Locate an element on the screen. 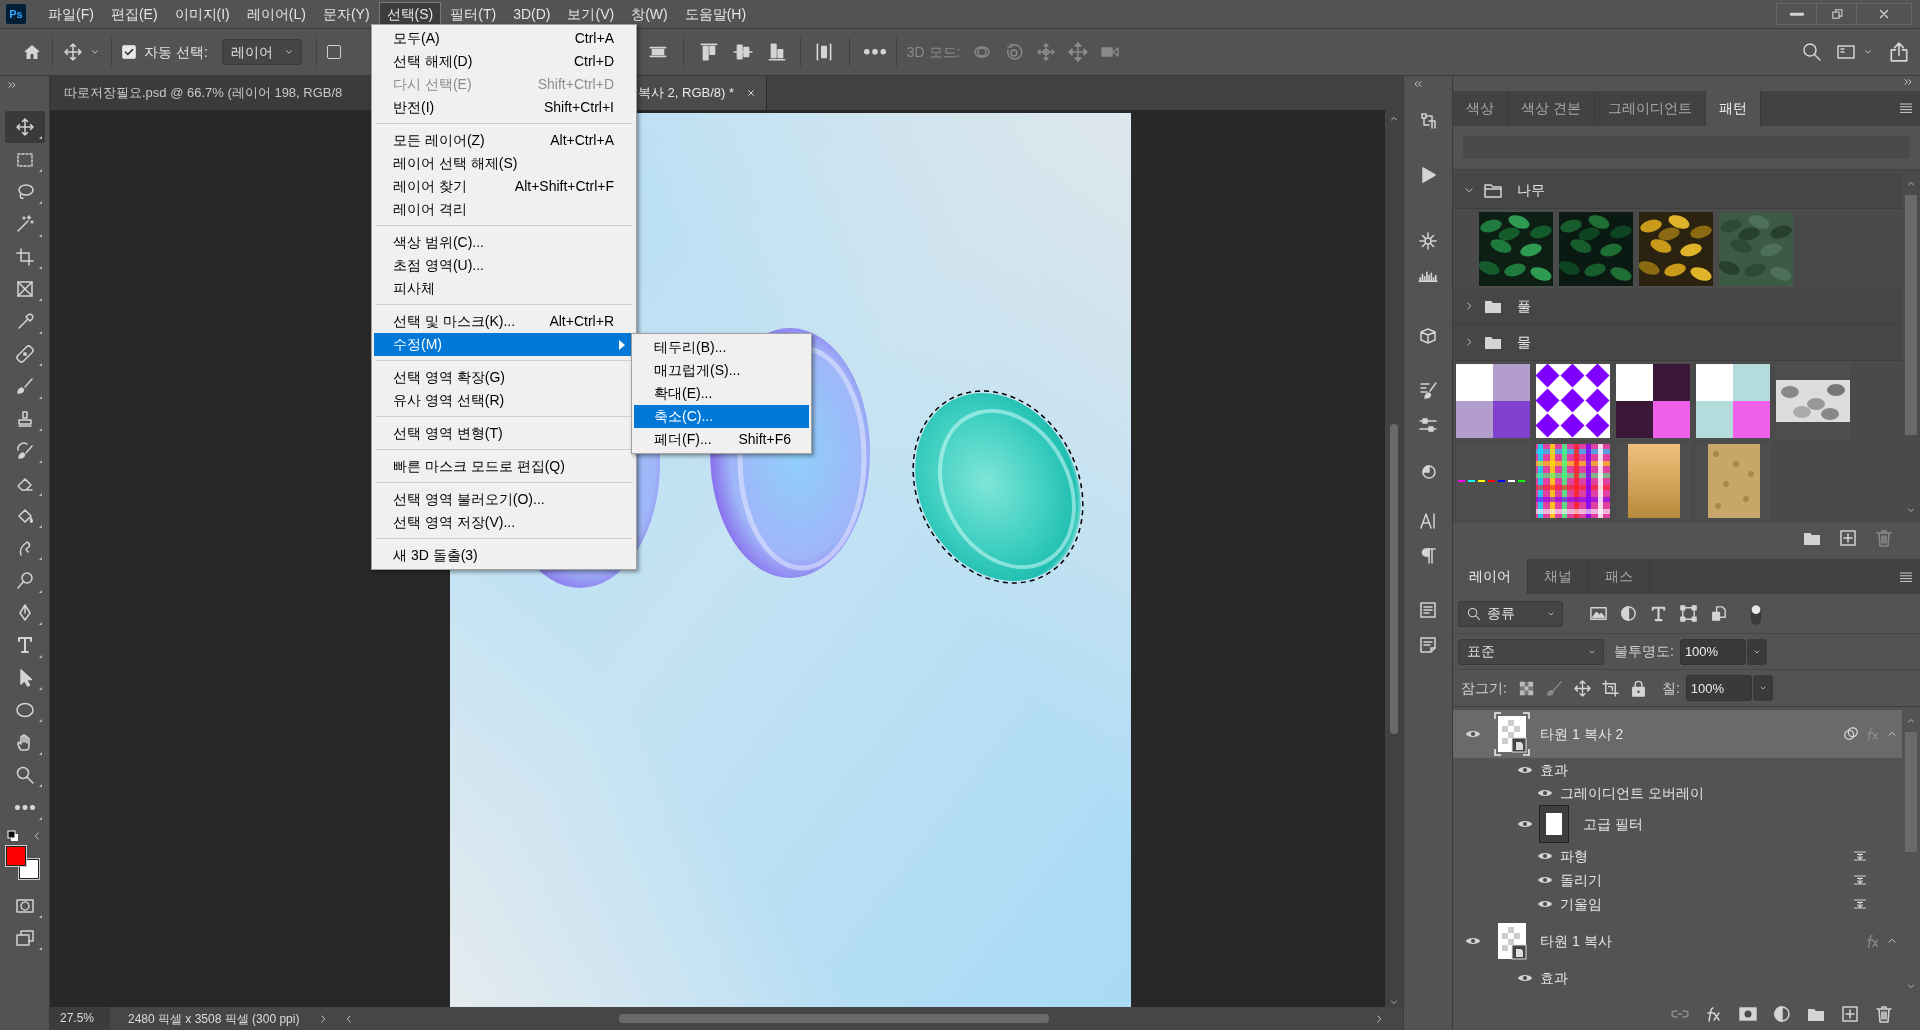 Image resolution: width=1920 pixels, height=1030 pixels. panel-tab: 색상 견본 is located at coordinates (1551, 108).